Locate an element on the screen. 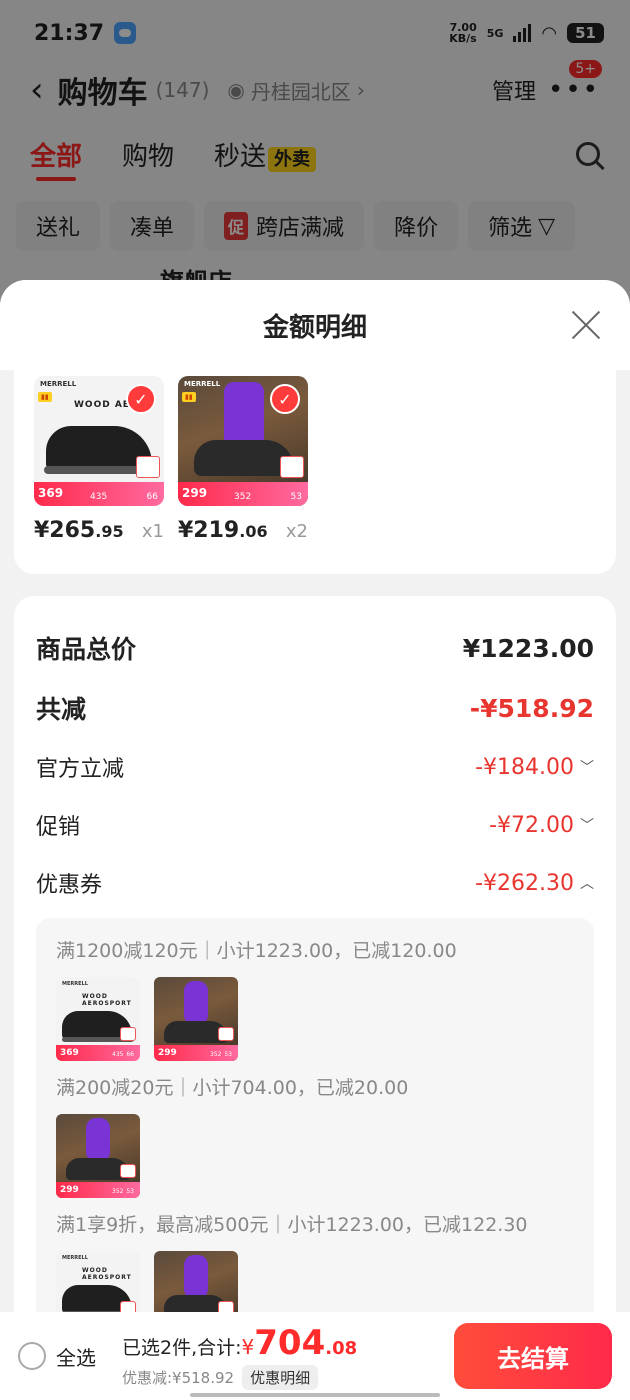 Image resolution: width=630 pixels, height=1400 pixels. discount-summary: 优惠减:¥518.92 is located at coordinates (178, 1377).